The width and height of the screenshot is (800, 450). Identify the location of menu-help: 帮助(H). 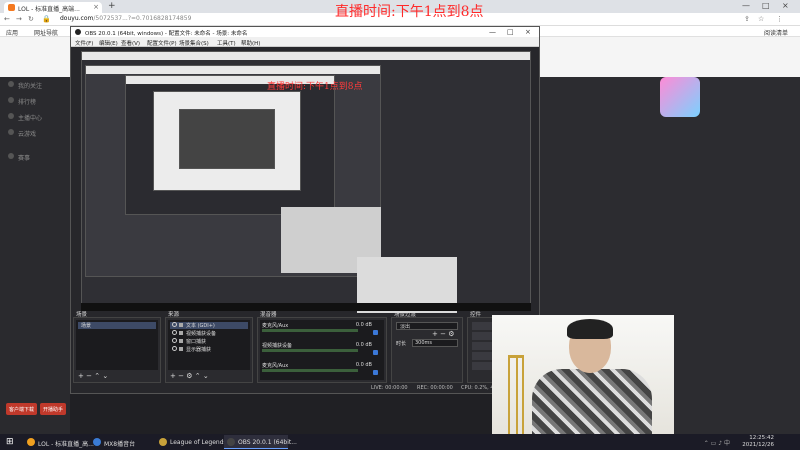
(250, 43).